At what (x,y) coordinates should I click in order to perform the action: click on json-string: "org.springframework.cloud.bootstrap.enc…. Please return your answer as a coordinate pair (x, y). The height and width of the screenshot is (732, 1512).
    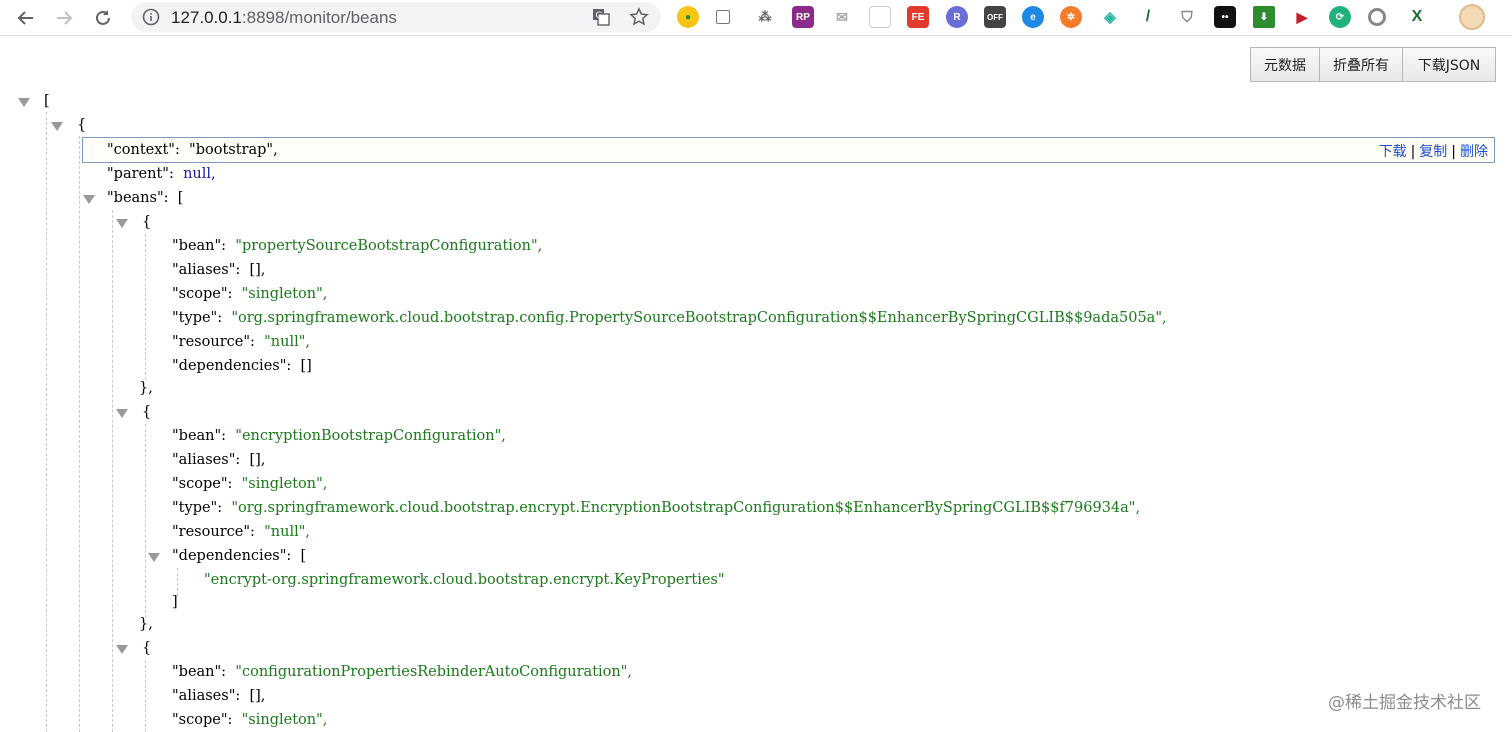
    Looking at the image, I should click on (686, 508).